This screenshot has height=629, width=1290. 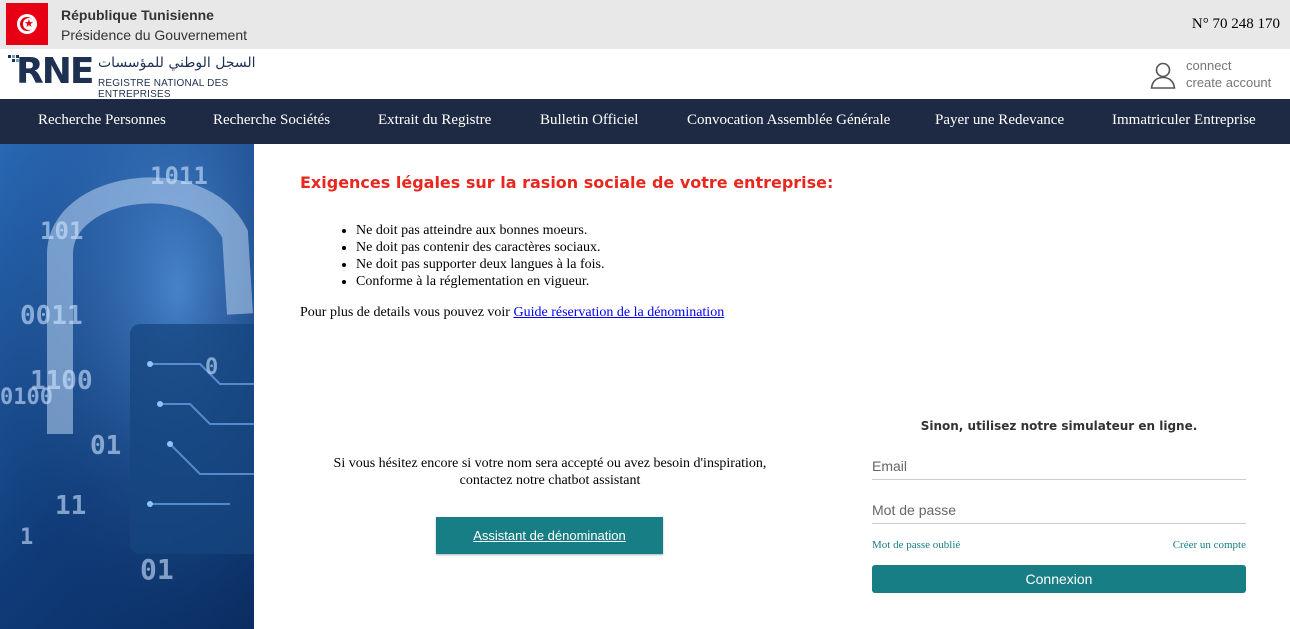 I want to click on nav-item-recherche-societes: Recherche Sociétés, so click(x=271, y=120).